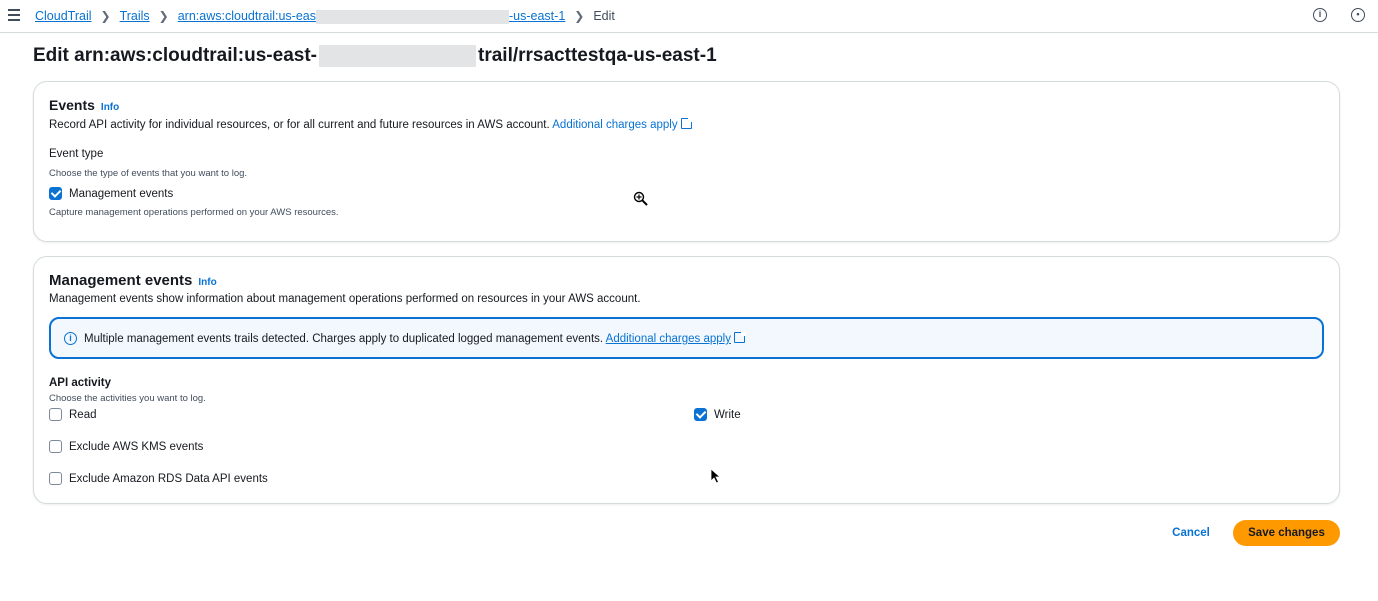 Image resolution: width=1378 pixels, height=601 pixels. I want to click on exclude-rds-checkbox-label: Exclude Amazon RDS Data API events, so click(168, 478).